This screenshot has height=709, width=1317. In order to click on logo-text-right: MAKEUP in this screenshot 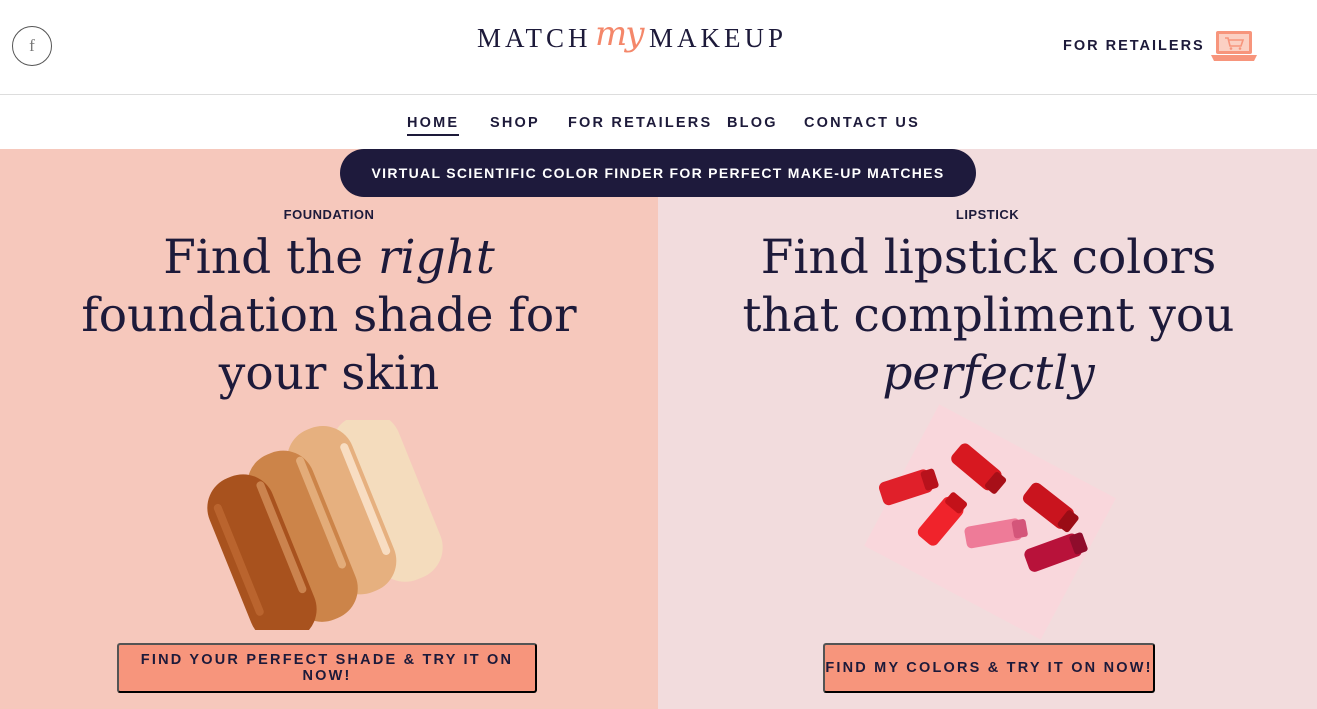, I will do `click(718, 38)`.